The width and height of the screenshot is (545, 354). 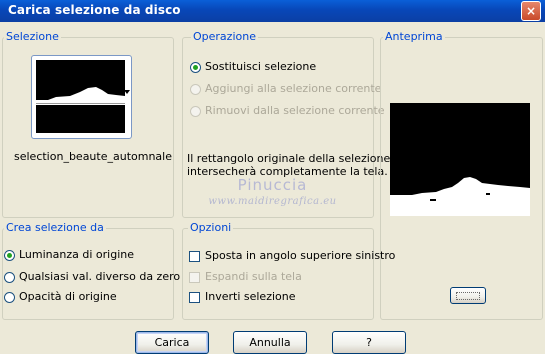 What do you see at coordinates (272, 11) in the screenshot?
I see `title-bar: Carica selezione da disco ×` at bounding box center [272, 11].